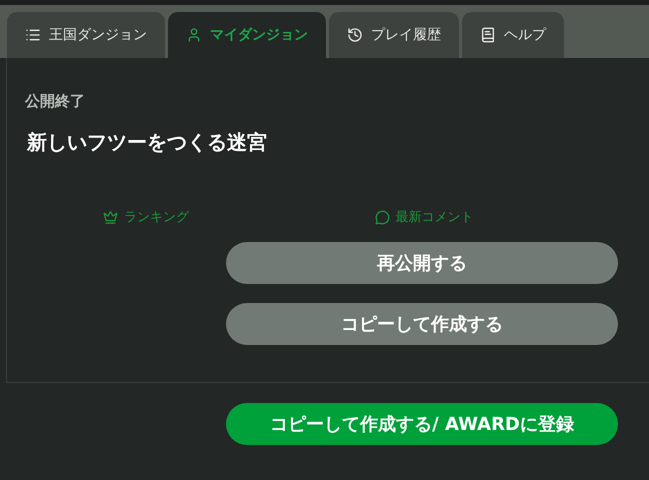 The height and width of the screenshot is (480, 649). Describe the element at coordinates (33, 35) in the screenshot. I see `list-icon` at that location.